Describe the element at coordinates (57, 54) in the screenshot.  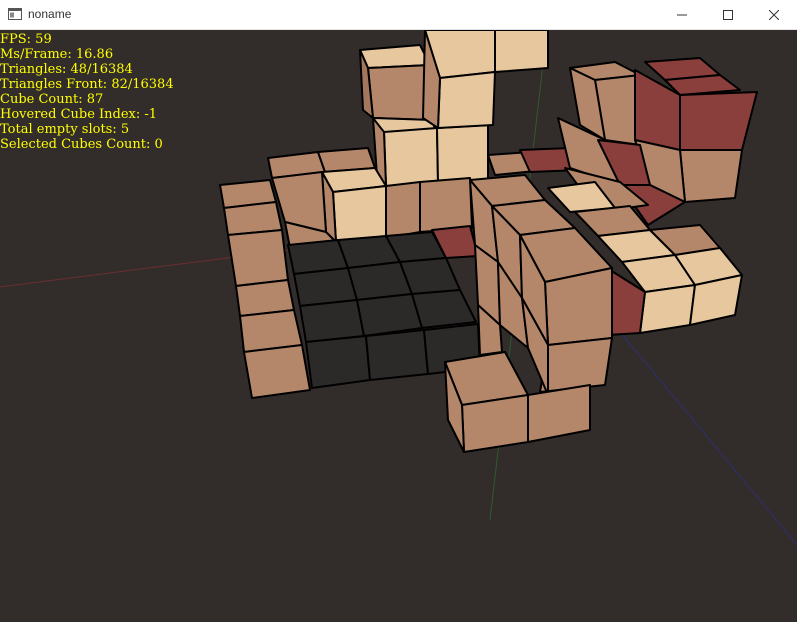
I see `ms-frame-label: Ms/Frame: 16.86` at that location.